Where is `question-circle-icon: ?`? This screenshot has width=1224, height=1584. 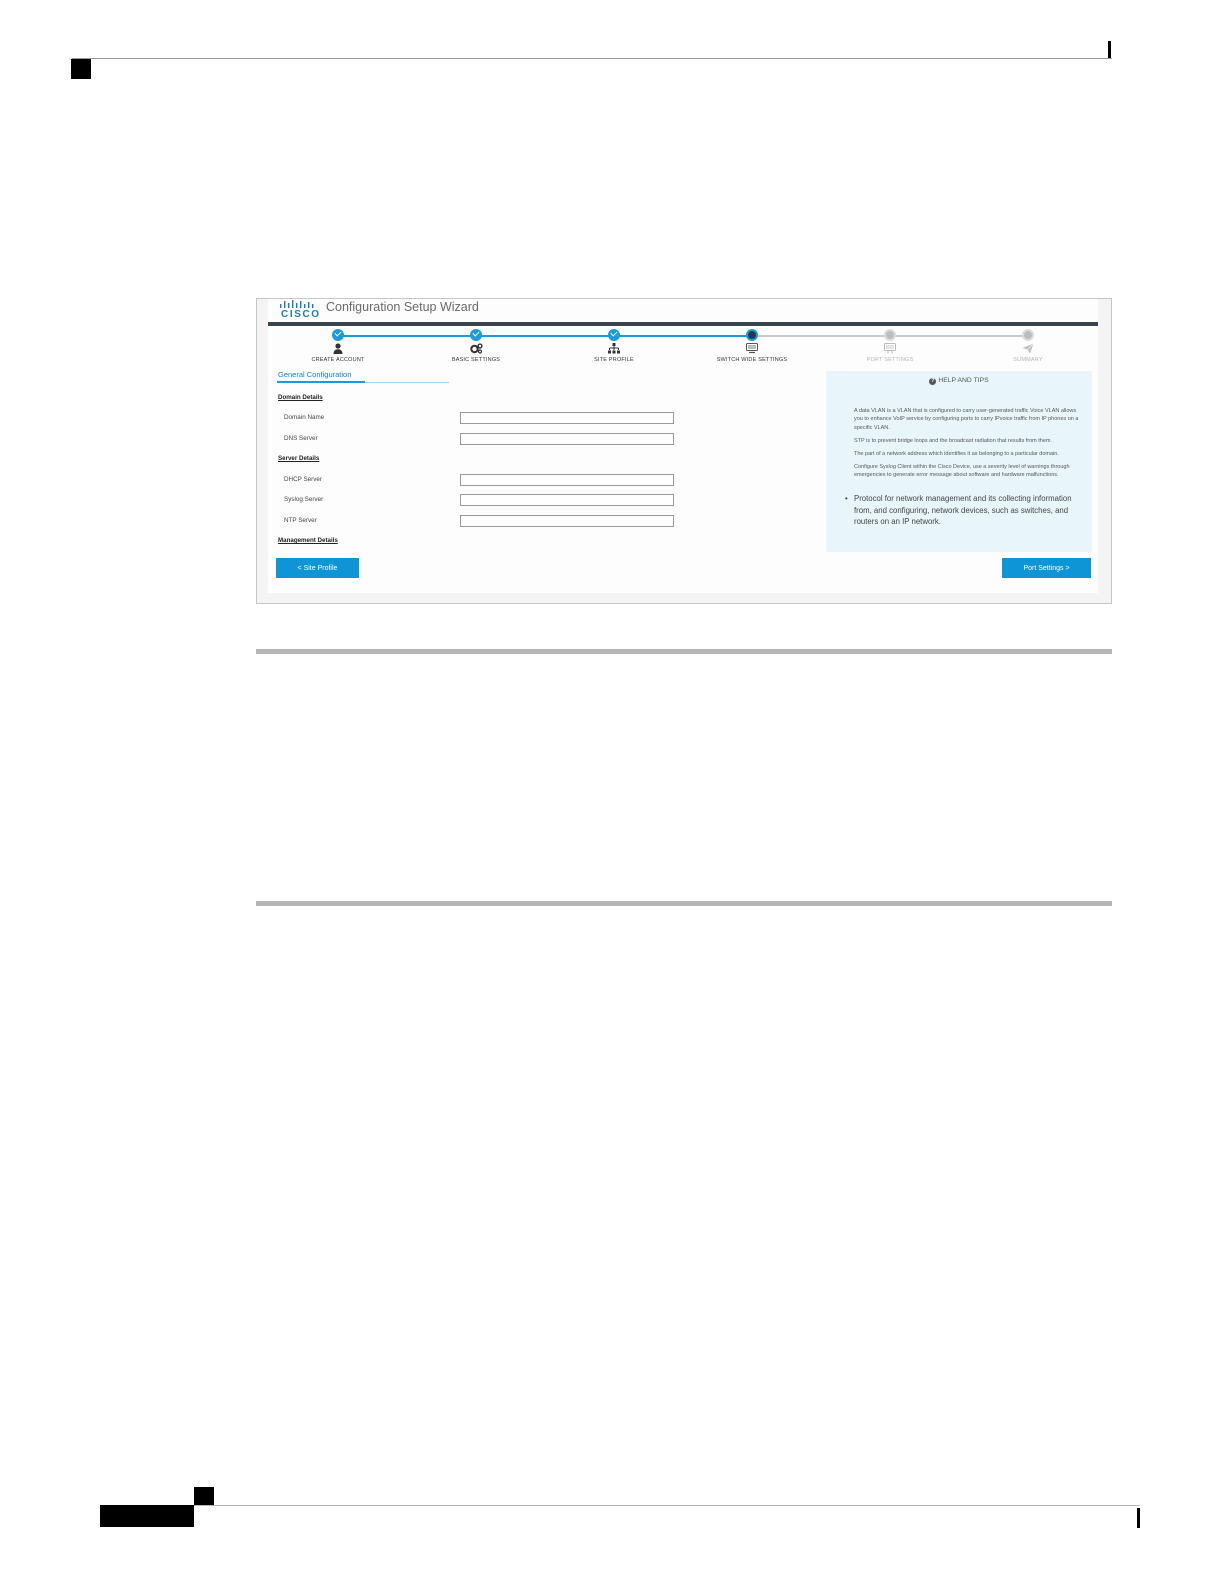
question-circle-icon: ? is located at coordinates (933, 381).